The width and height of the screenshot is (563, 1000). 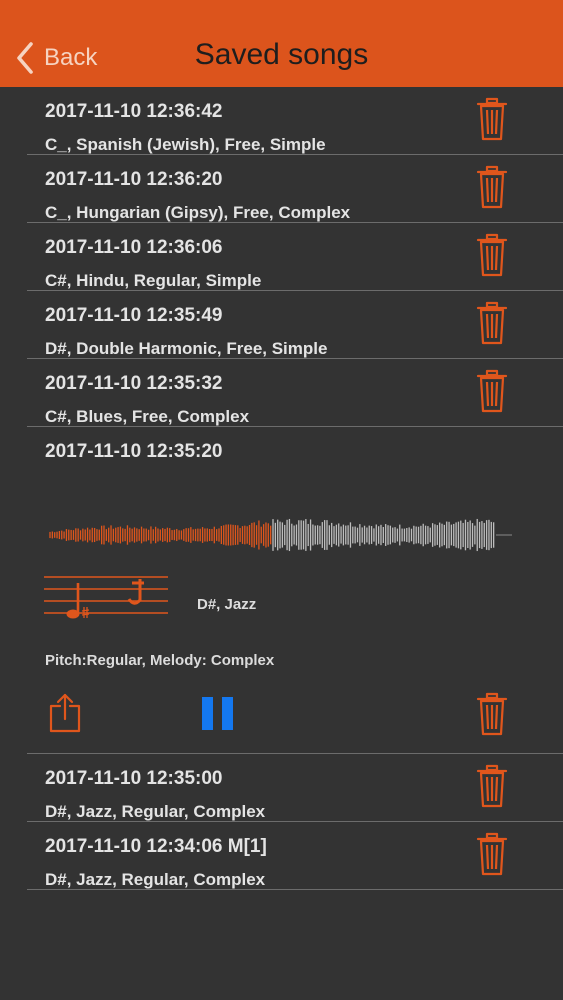 I want to click on song-date: 2017-11-10 12:34:06 M[1], so click(x=156, y=846).